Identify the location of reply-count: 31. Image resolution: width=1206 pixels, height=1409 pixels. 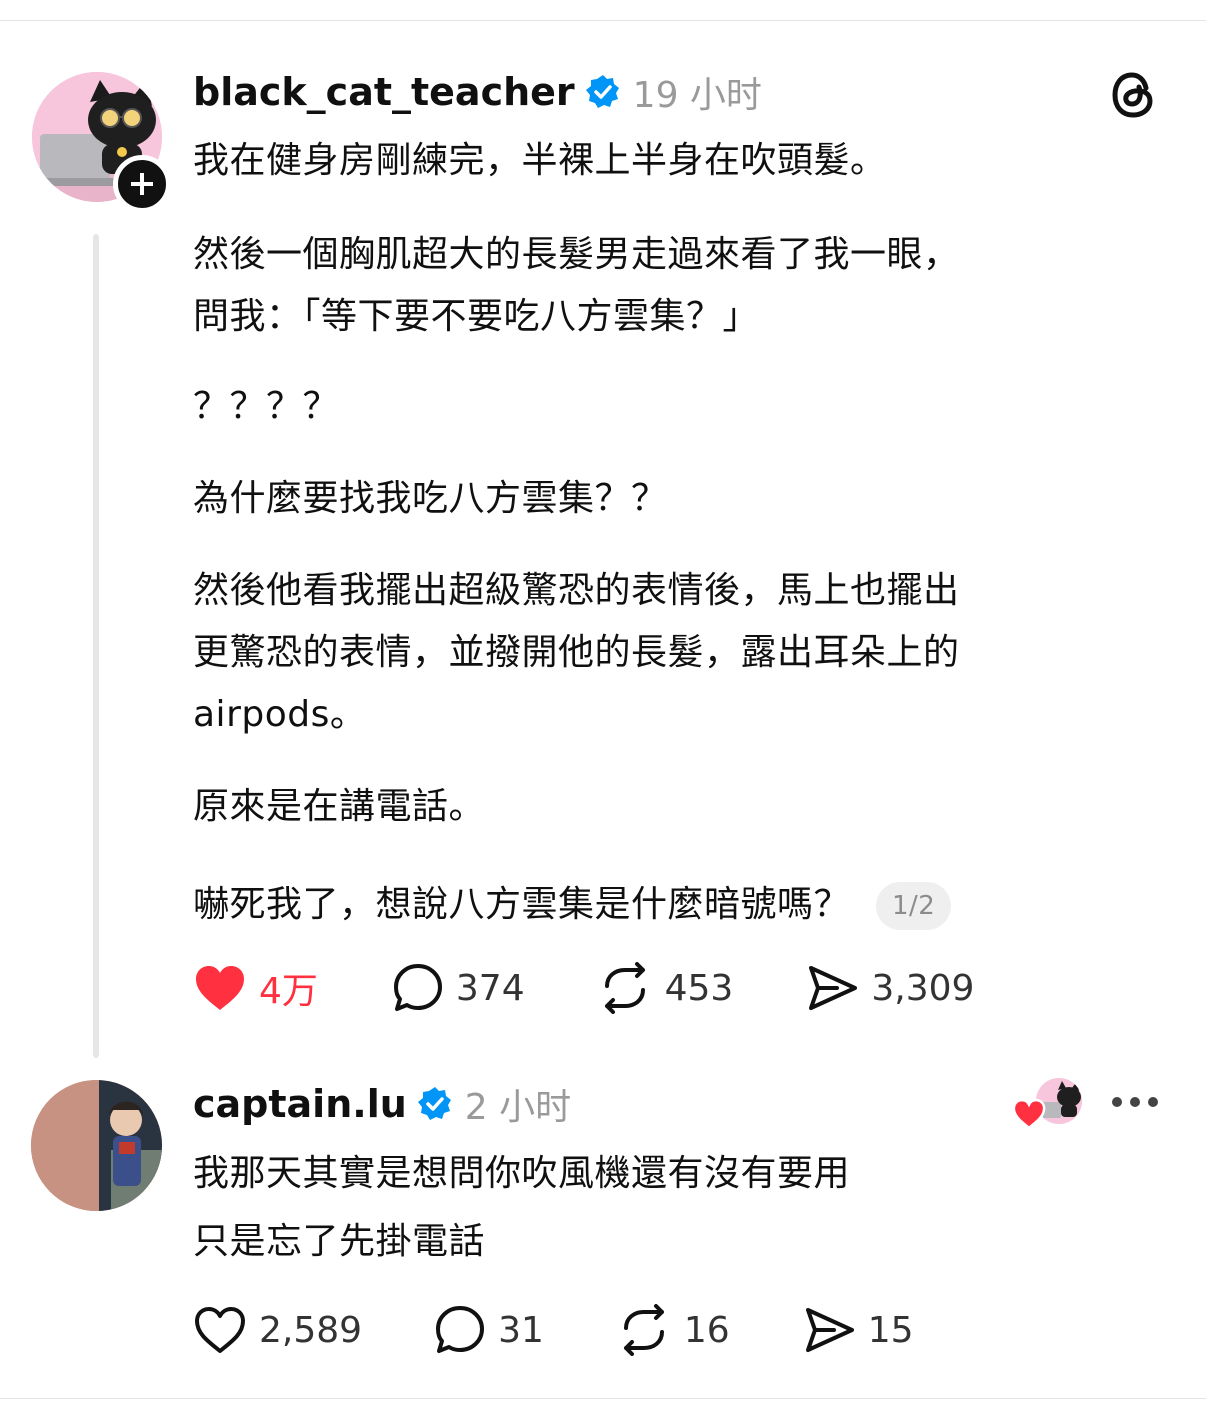
(521, 1330).